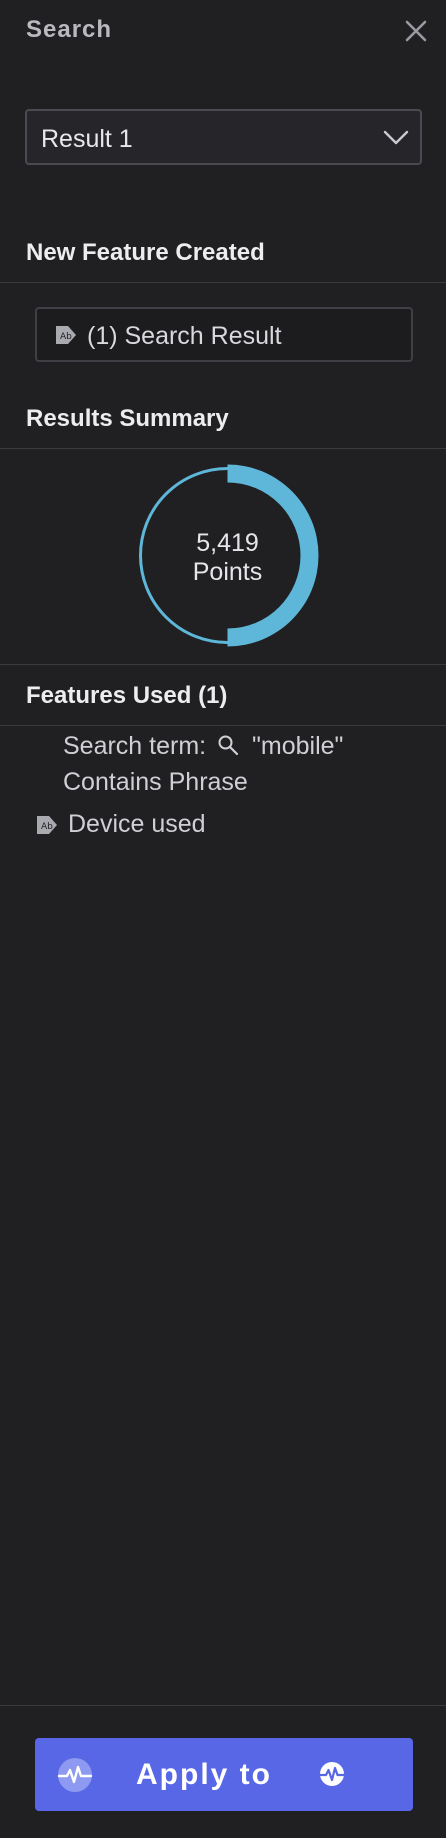 The height and width of the screenshot is (1838, 446). I want to click on panel-title: Search, so click(69, 29).